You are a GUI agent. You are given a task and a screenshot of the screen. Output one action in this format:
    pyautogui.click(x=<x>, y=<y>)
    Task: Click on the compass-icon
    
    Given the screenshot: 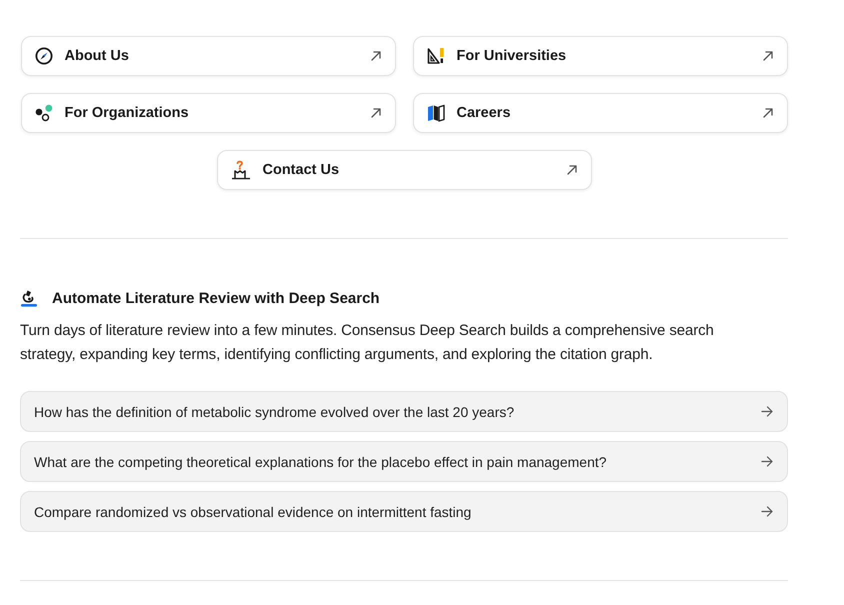 What is the action you would take?
    pyautogui.click(x=43, y=56)
    